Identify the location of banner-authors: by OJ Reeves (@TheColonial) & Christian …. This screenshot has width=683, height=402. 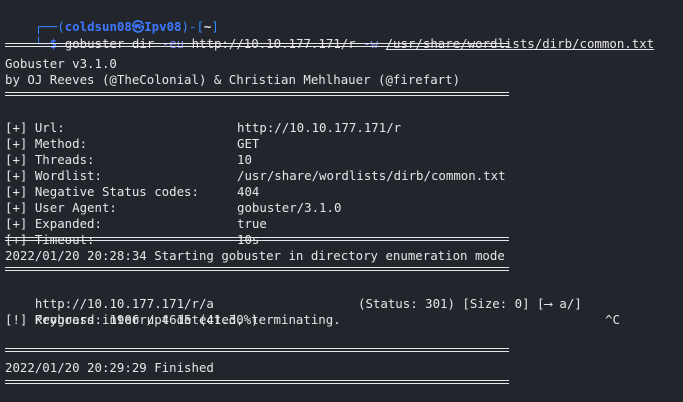
(233, 79).